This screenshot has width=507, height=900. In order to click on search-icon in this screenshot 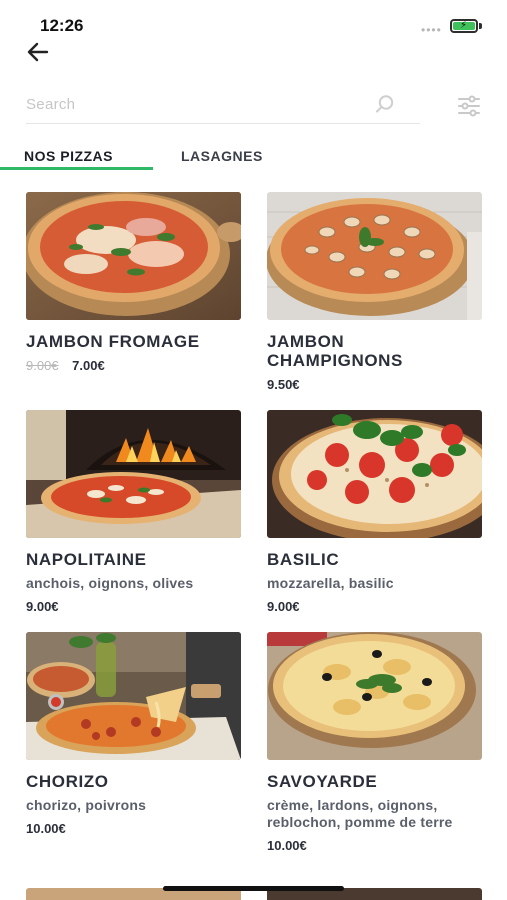, I will do `click(385, 104)`.